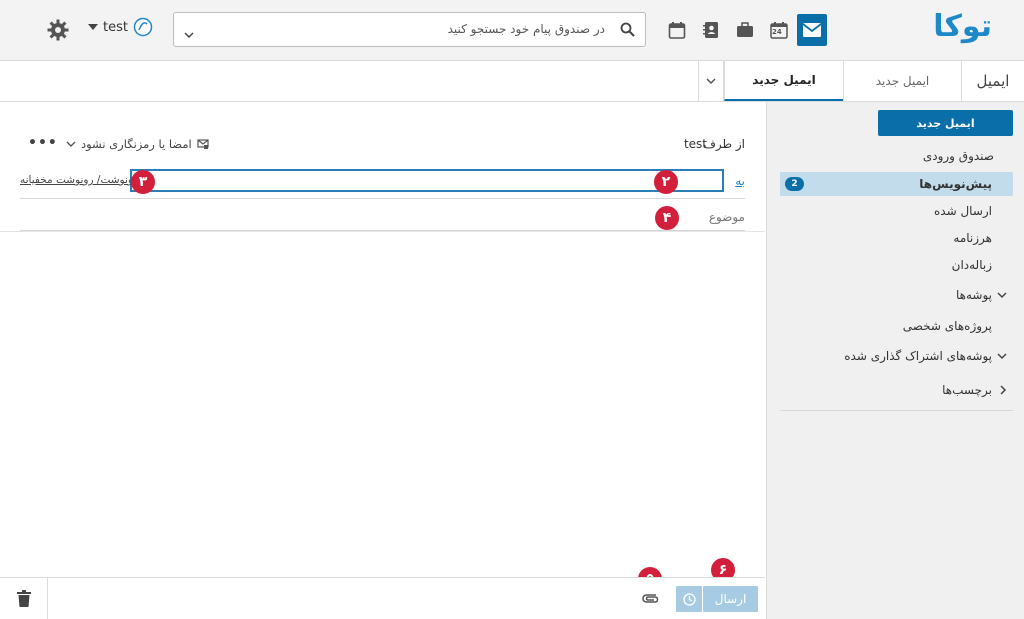 The width and height of the screenshot is (1024, 619). I want to click on calendar-today-icon: 24, so click(779, 30).